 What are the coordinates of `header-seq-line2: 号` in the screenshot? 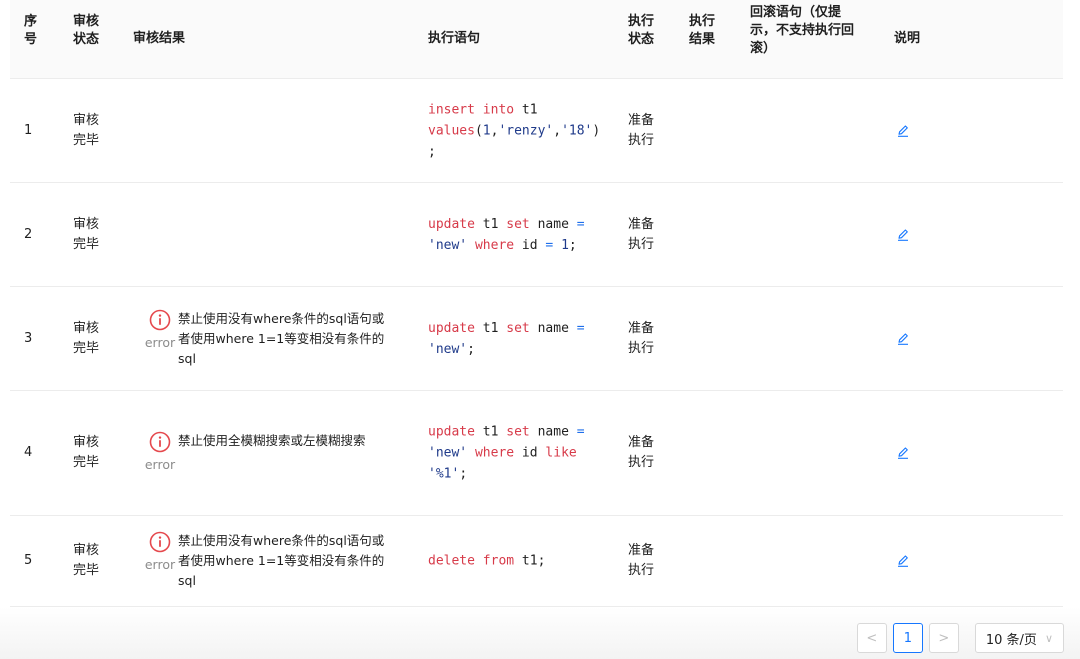 It's located at (31, 39).